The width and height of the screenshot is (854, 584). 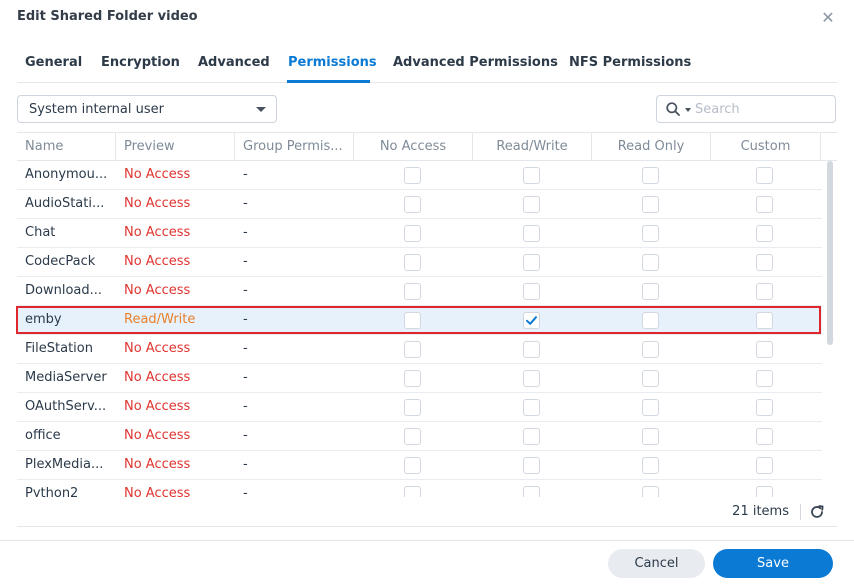 What do you see at coordinates (766, 147) in the screenshot?
I see `column-header-custom: Custom` at bounding box center [766, 147].